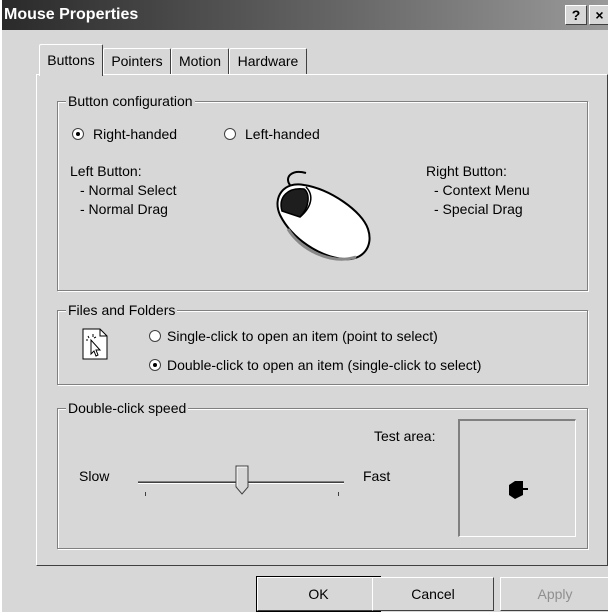 Image resolution: width=608 pixels, height=612 pixels. I want to click on right-handed-label: Right-handed, so click(135, 134).